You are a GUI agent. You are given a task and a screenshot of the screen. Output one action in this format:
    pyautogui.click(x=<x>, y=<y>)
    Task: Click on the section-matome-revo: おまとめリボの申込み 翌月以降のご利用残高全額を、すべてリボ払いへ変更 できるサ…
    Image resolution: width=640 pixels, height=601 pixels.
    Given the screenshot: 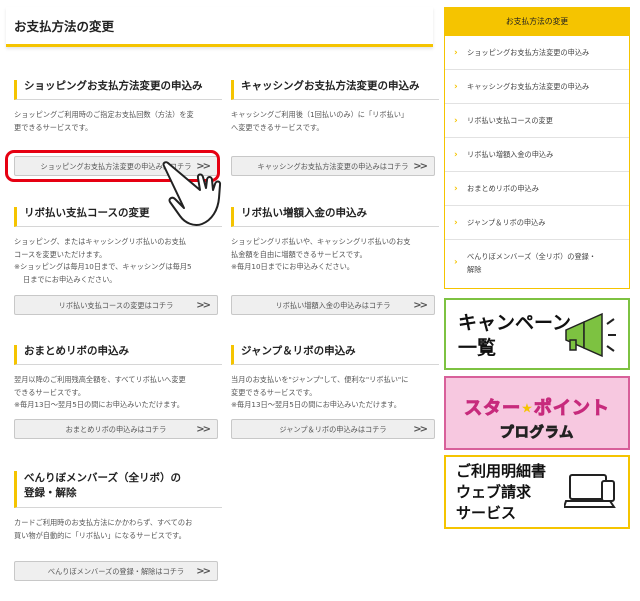 What is the action you would take?
    pyautogui.click(x=118, y=378)
    